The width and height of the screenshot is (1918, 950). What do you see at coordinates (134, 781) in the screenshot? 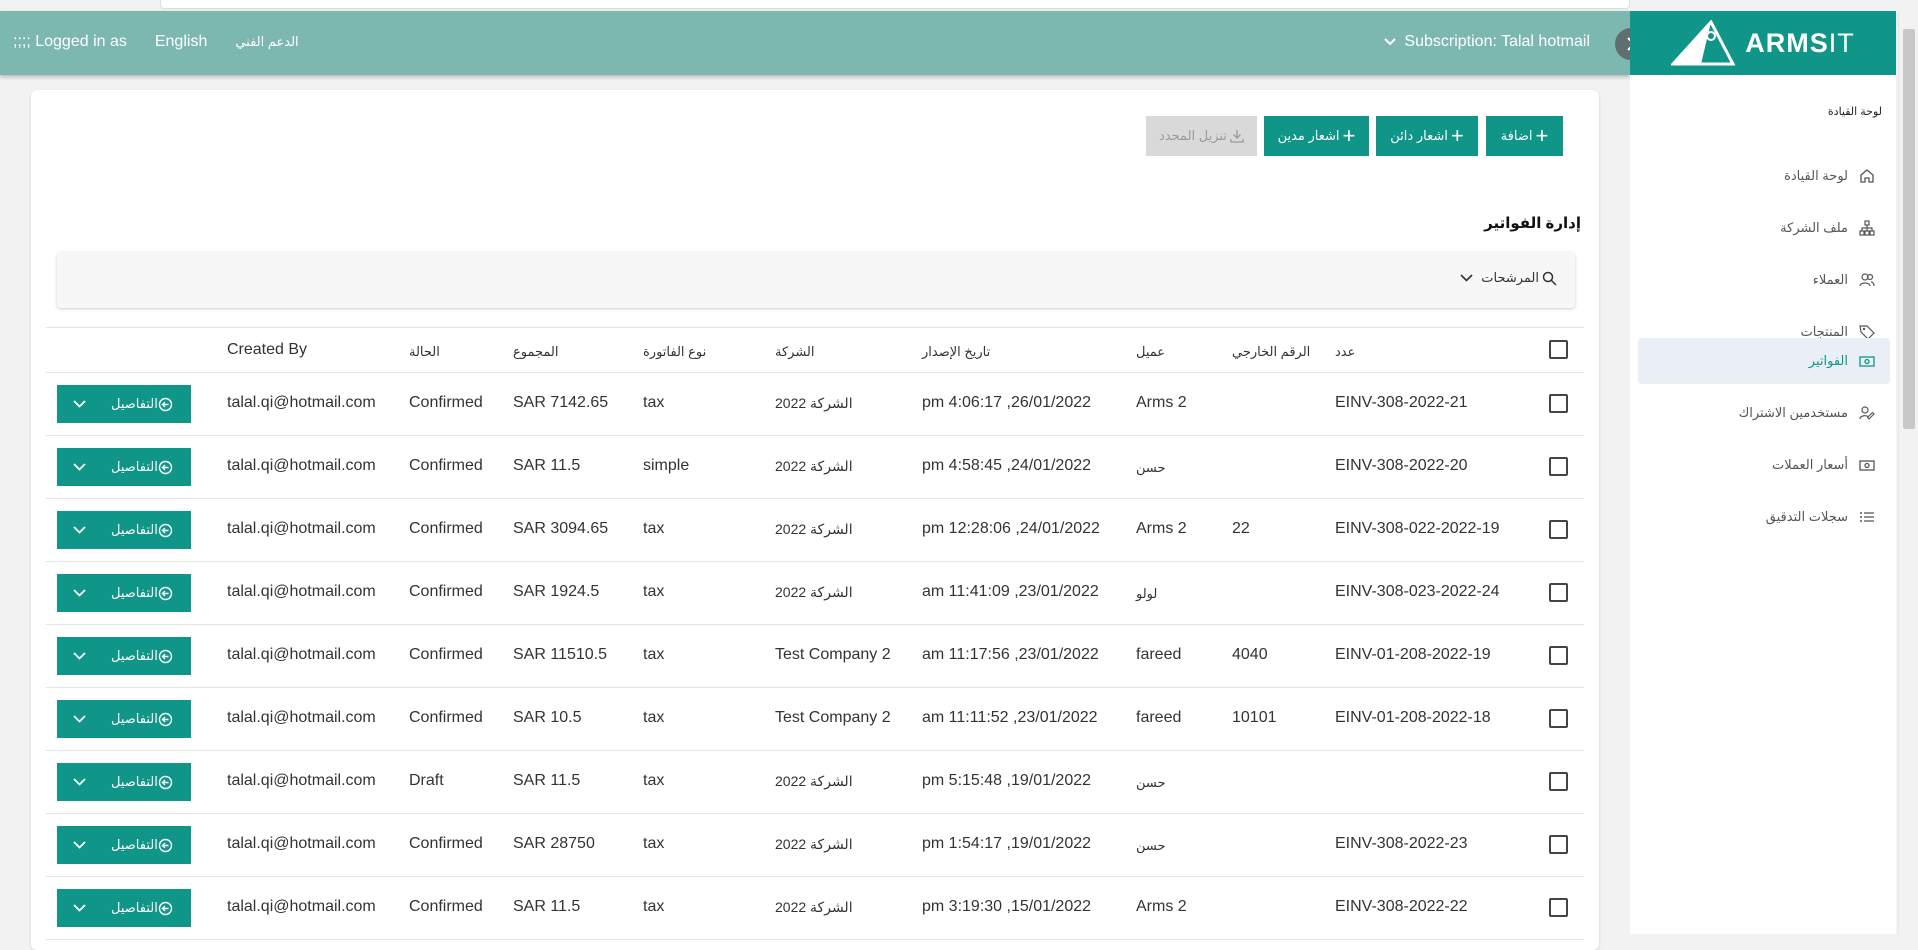
I see `details-label: التفاصيل` at bounding box center [134, 781].